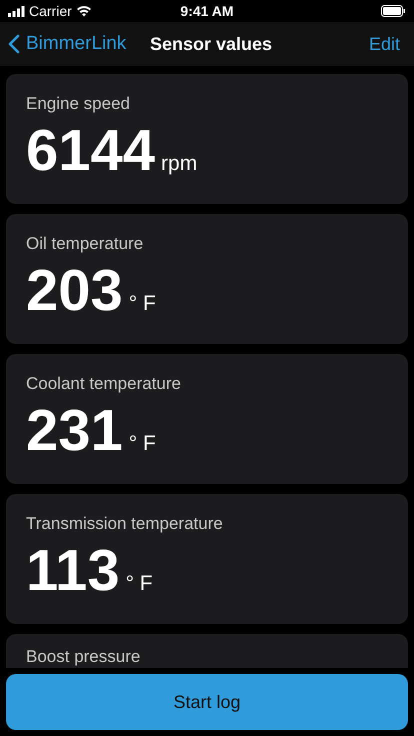  I want to click on battery-icon, so click(393, 11).